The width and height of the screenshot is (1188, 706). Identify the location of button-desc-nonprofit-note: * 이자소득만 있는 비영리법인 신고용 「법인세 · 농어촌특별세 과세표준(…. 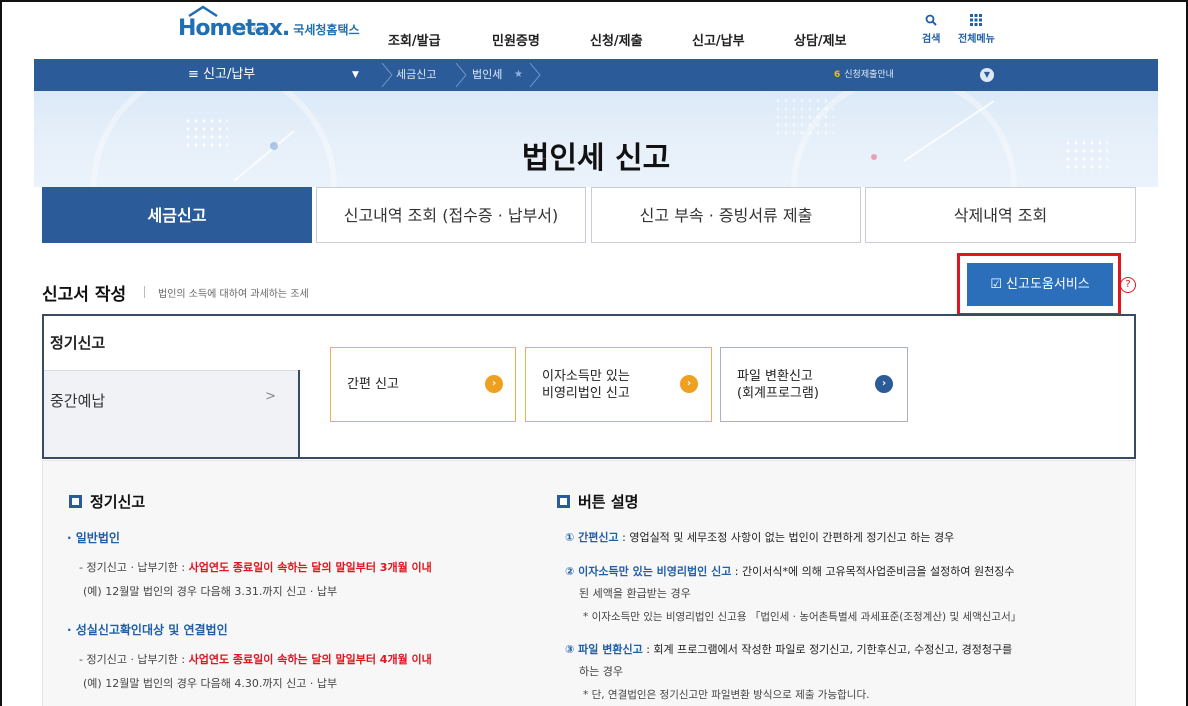
(802, 617).